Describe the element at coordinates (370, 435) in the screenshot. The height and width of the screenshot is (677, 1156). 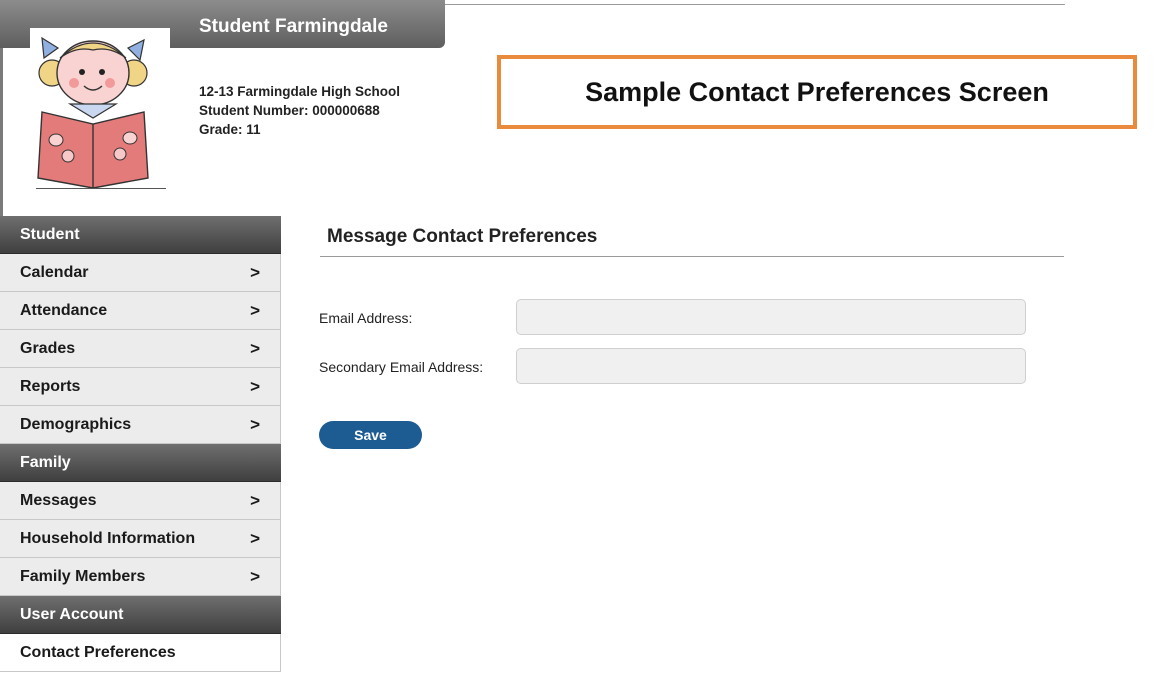
I see `save-button: Save` at that location.